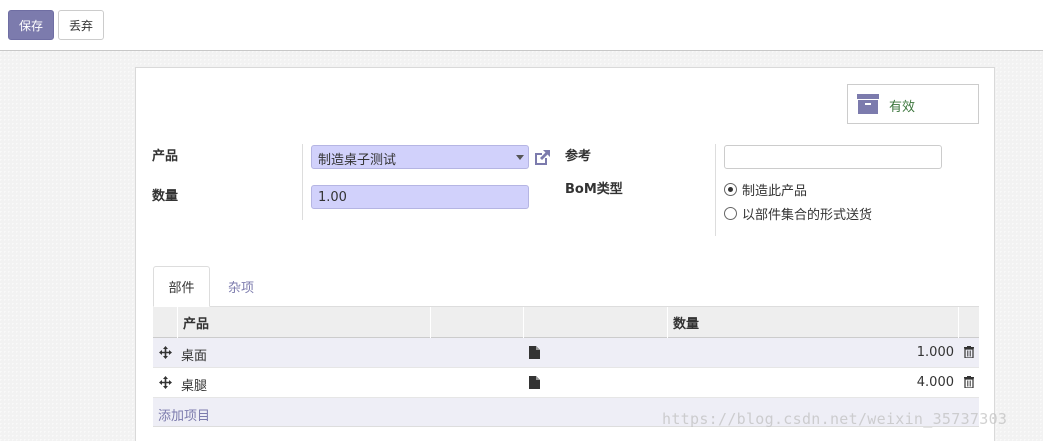 The image size is (1043, 441). What do you see at coordinates (935, 352) in the screenshot?
I see `row-quantity: 1.000` at bounding box center [935, 352].